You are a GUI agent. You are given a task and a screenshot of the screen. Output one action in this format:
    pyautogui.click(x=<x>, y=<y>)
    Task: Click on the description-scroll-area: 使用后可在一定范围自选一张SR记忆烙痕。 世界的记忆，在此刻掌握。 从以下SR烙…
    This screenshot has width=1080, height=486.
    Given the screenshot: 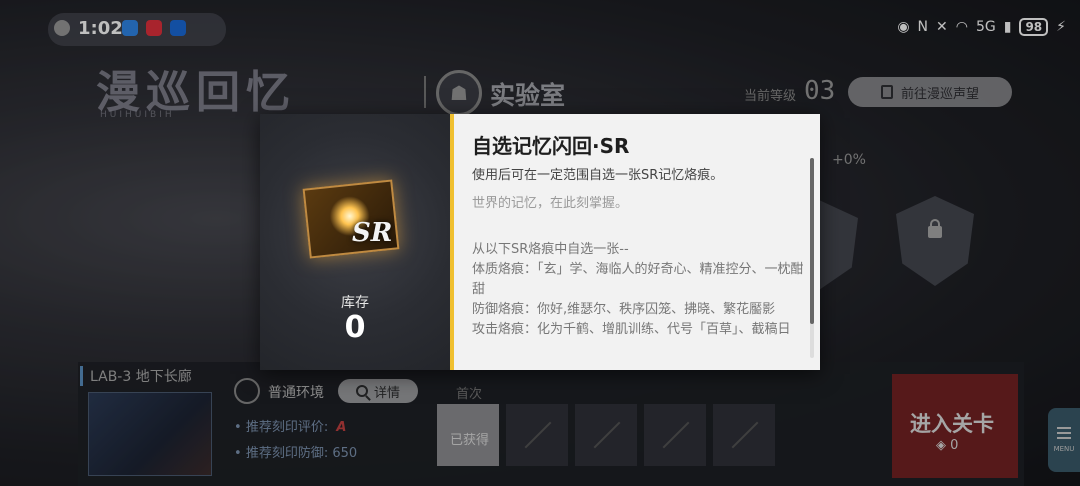 What is the action you would take?
    pyautogui.click(x=640, y=264)
    